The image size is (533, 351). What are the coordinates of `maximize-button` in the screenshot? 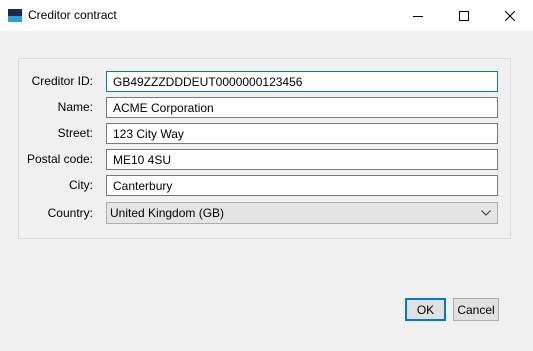 It's located at (464, 15).